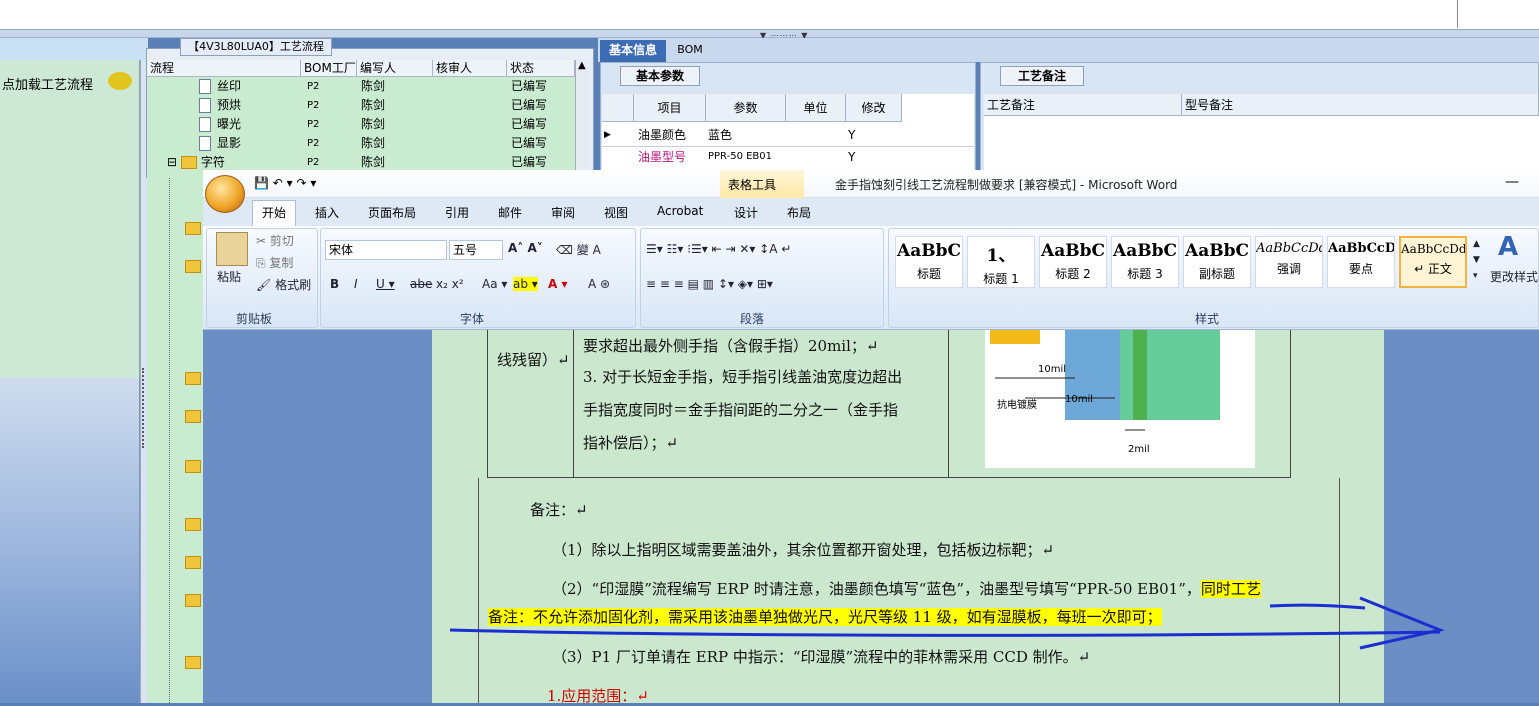  What do you see at coordinates (1145, 262) in the screenshot?
I see `style-heading3: AaBbC 标题 3` at bounding box center [1145, 262].